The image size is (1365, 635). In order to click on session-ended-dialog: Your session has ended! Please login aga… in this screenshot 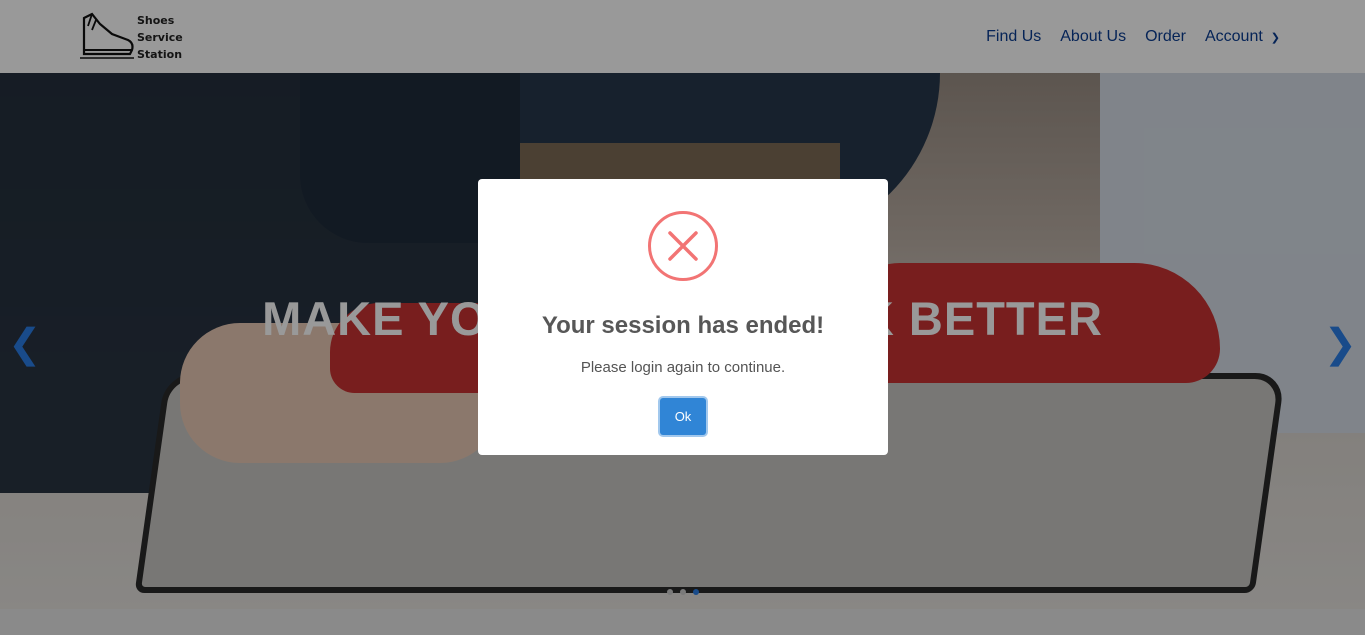, I will do `click(683, 317)`.